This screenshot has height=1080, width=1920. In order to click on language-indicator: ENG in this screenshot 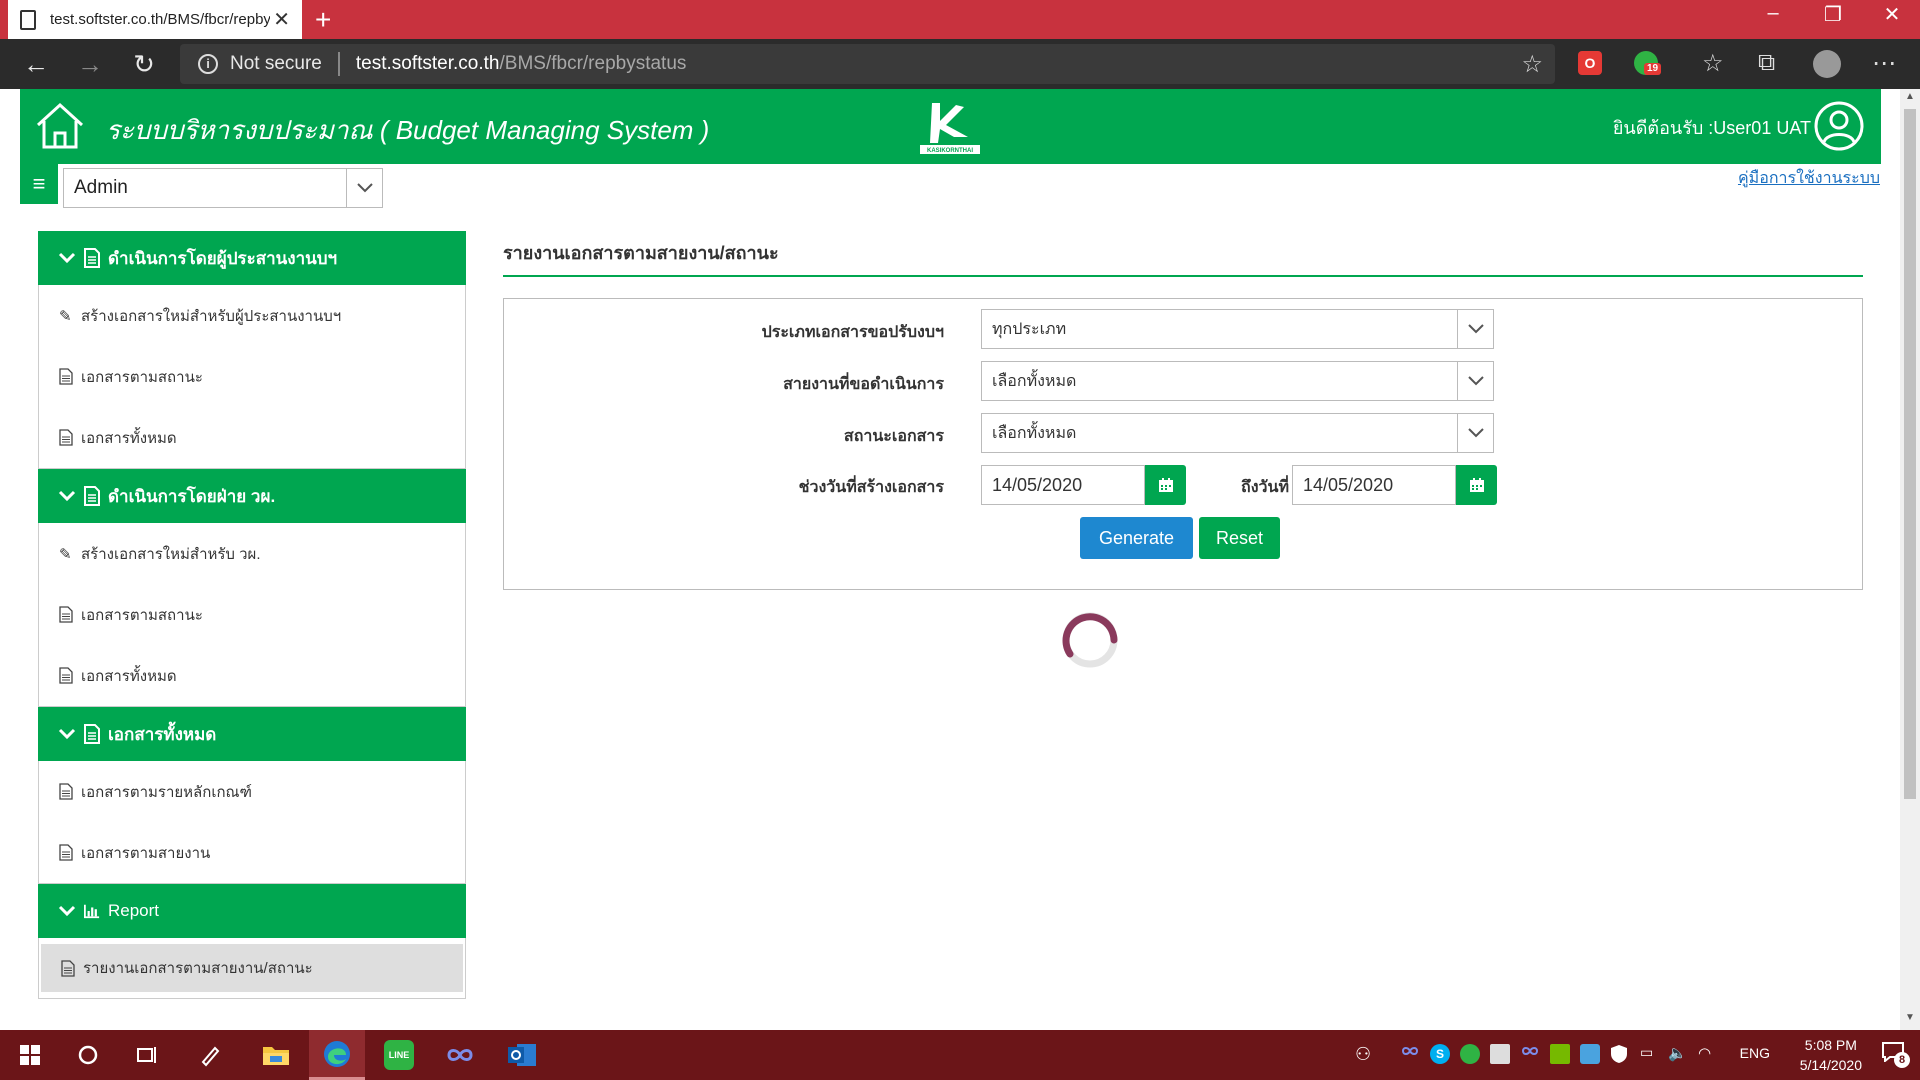, I will do `click(1755, 1053)`.